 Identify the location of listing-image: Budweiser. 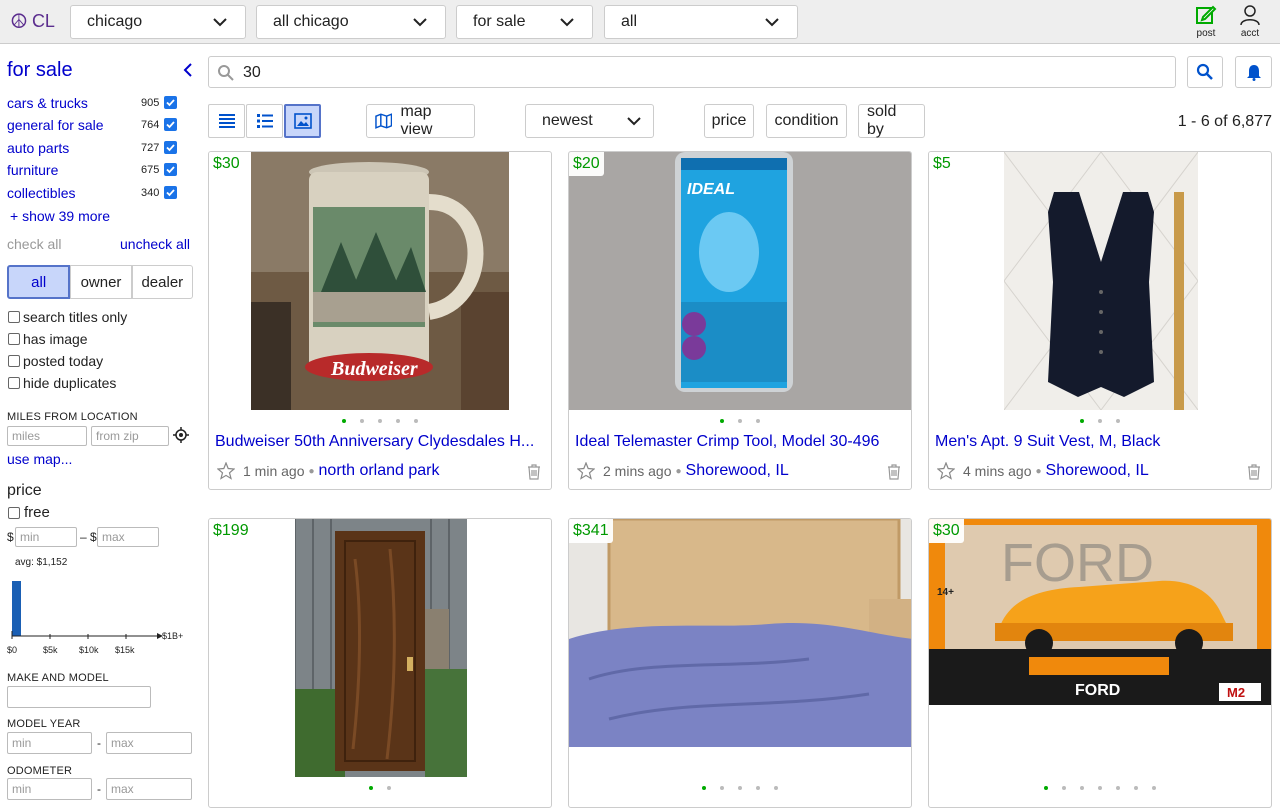
(380, 281).